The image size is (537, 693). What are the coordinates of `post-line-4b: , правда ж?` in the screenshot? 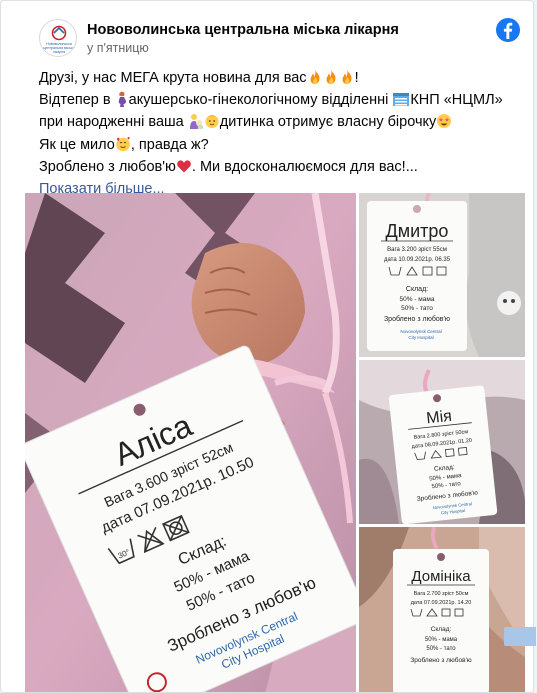 It's located at (169, 144).